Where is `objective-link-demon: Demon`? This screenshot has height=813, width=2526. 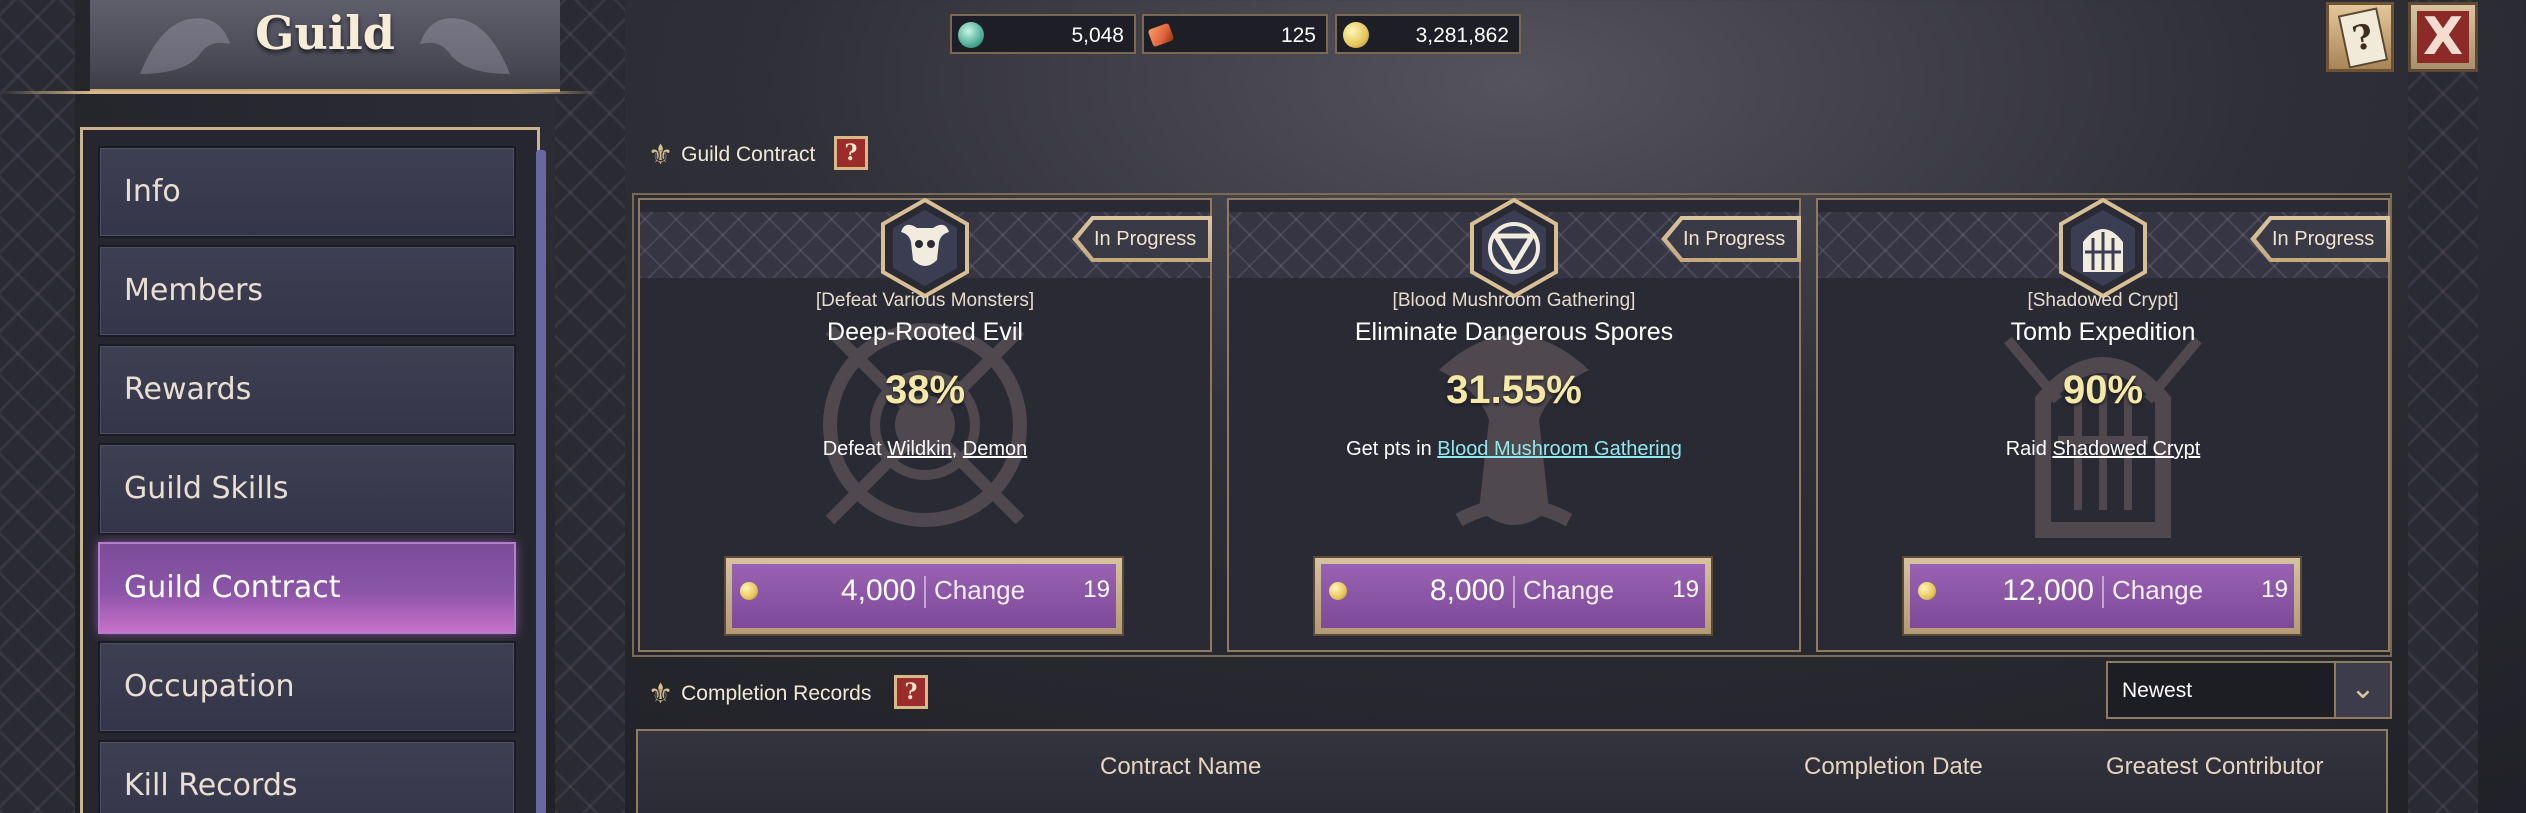
objective-link-demon: Demon is located at coordinates (995, 449).